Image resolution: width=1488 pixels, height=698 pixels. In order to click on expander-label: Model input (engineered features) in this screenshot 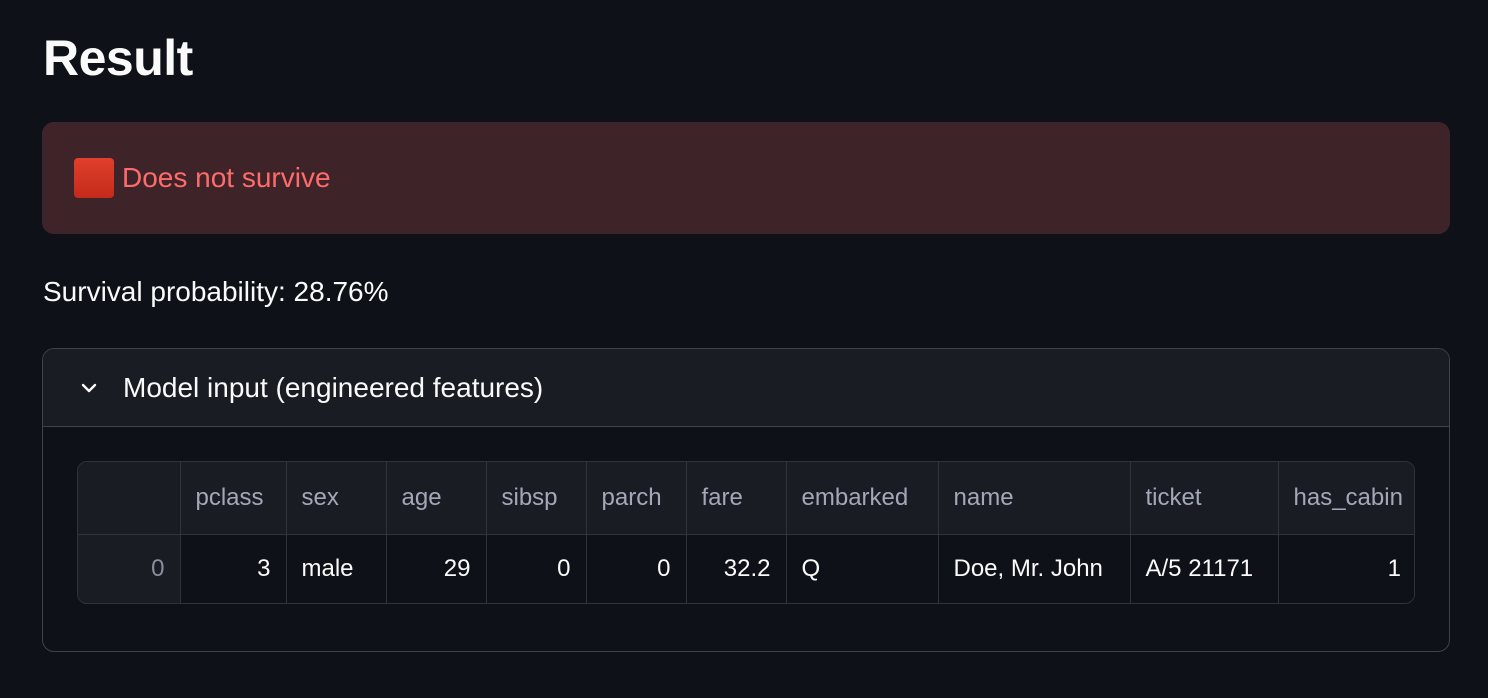, I will do `click(333, 387)`.